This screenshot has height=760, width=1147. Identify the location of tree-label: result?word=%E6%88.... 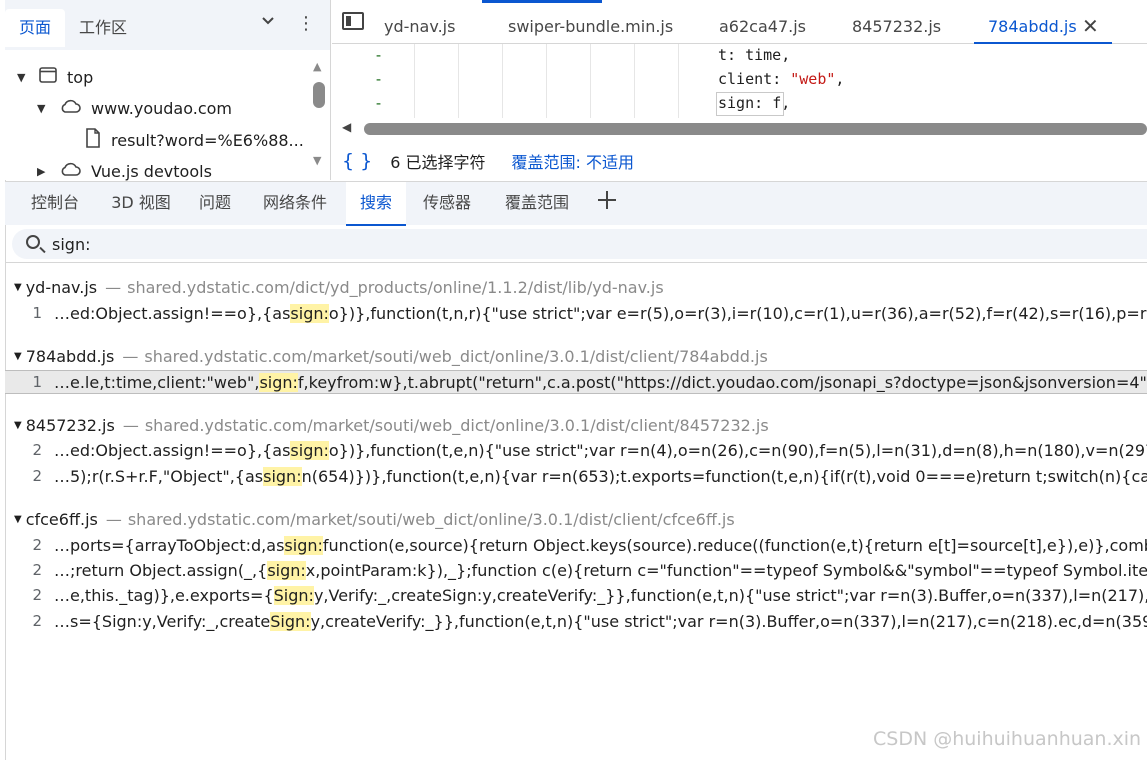
(207, 140).